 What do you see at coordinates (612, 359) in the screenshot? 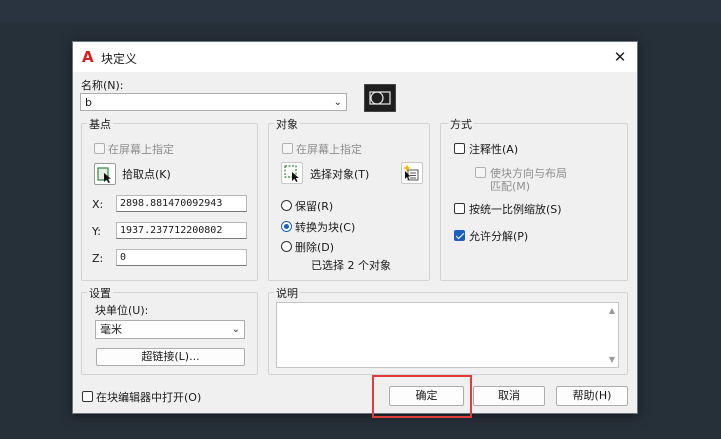
I see `scroll-down-icon: ▼` at bounding box center [612, 359].